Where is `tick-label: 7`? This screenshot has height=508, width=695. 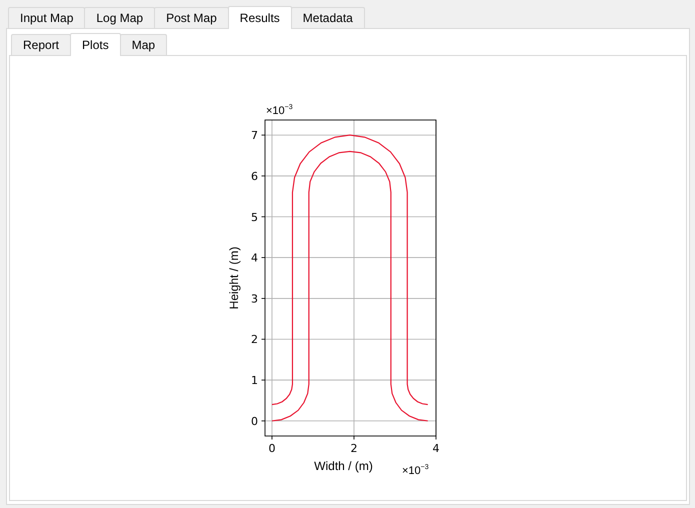
tick-label: 7 is located at coordinates (254, 135).